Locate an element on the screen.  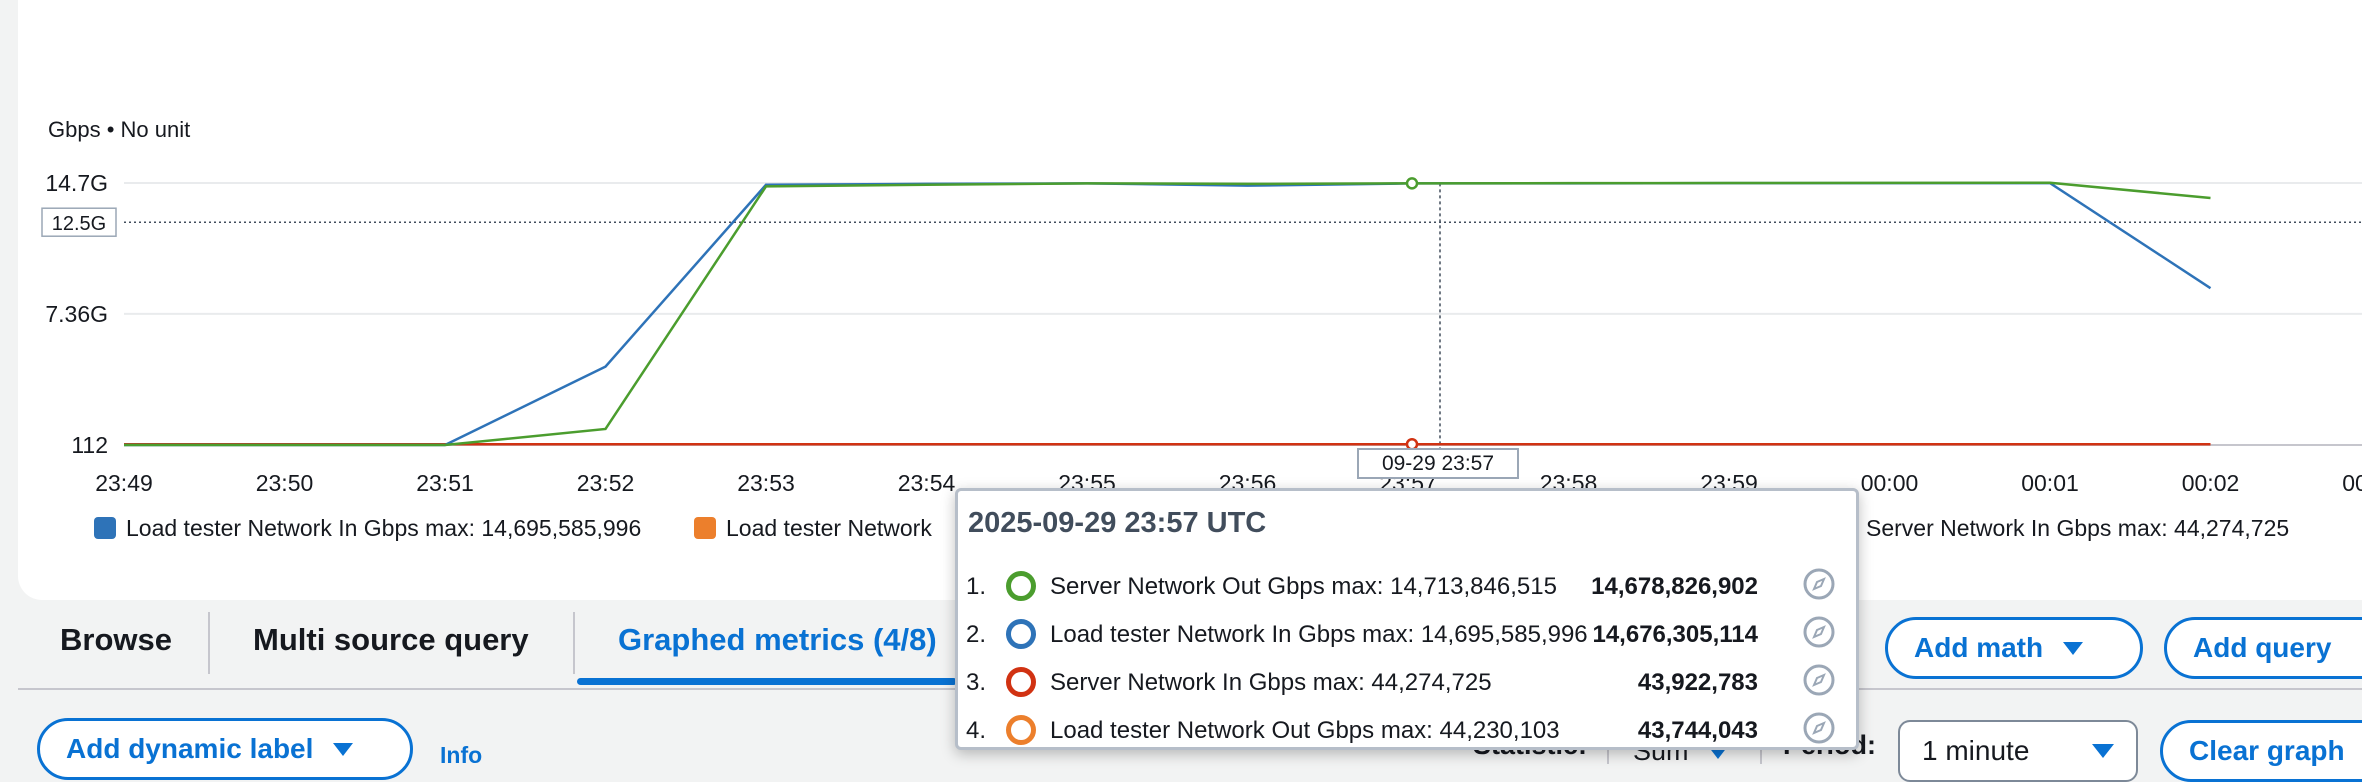
x-tick-label: 00:02 is located at coordinates (2211, 483).